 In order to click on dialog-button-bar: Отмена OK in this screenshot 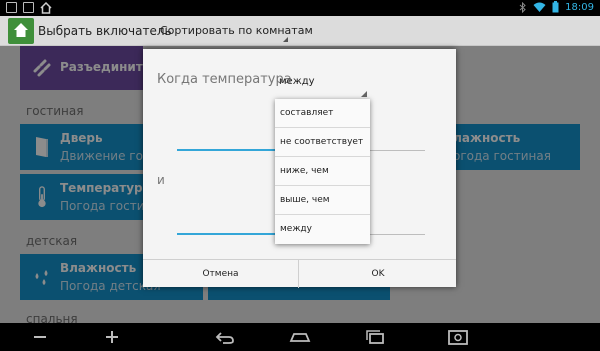, I will do `click(299, 273)`.